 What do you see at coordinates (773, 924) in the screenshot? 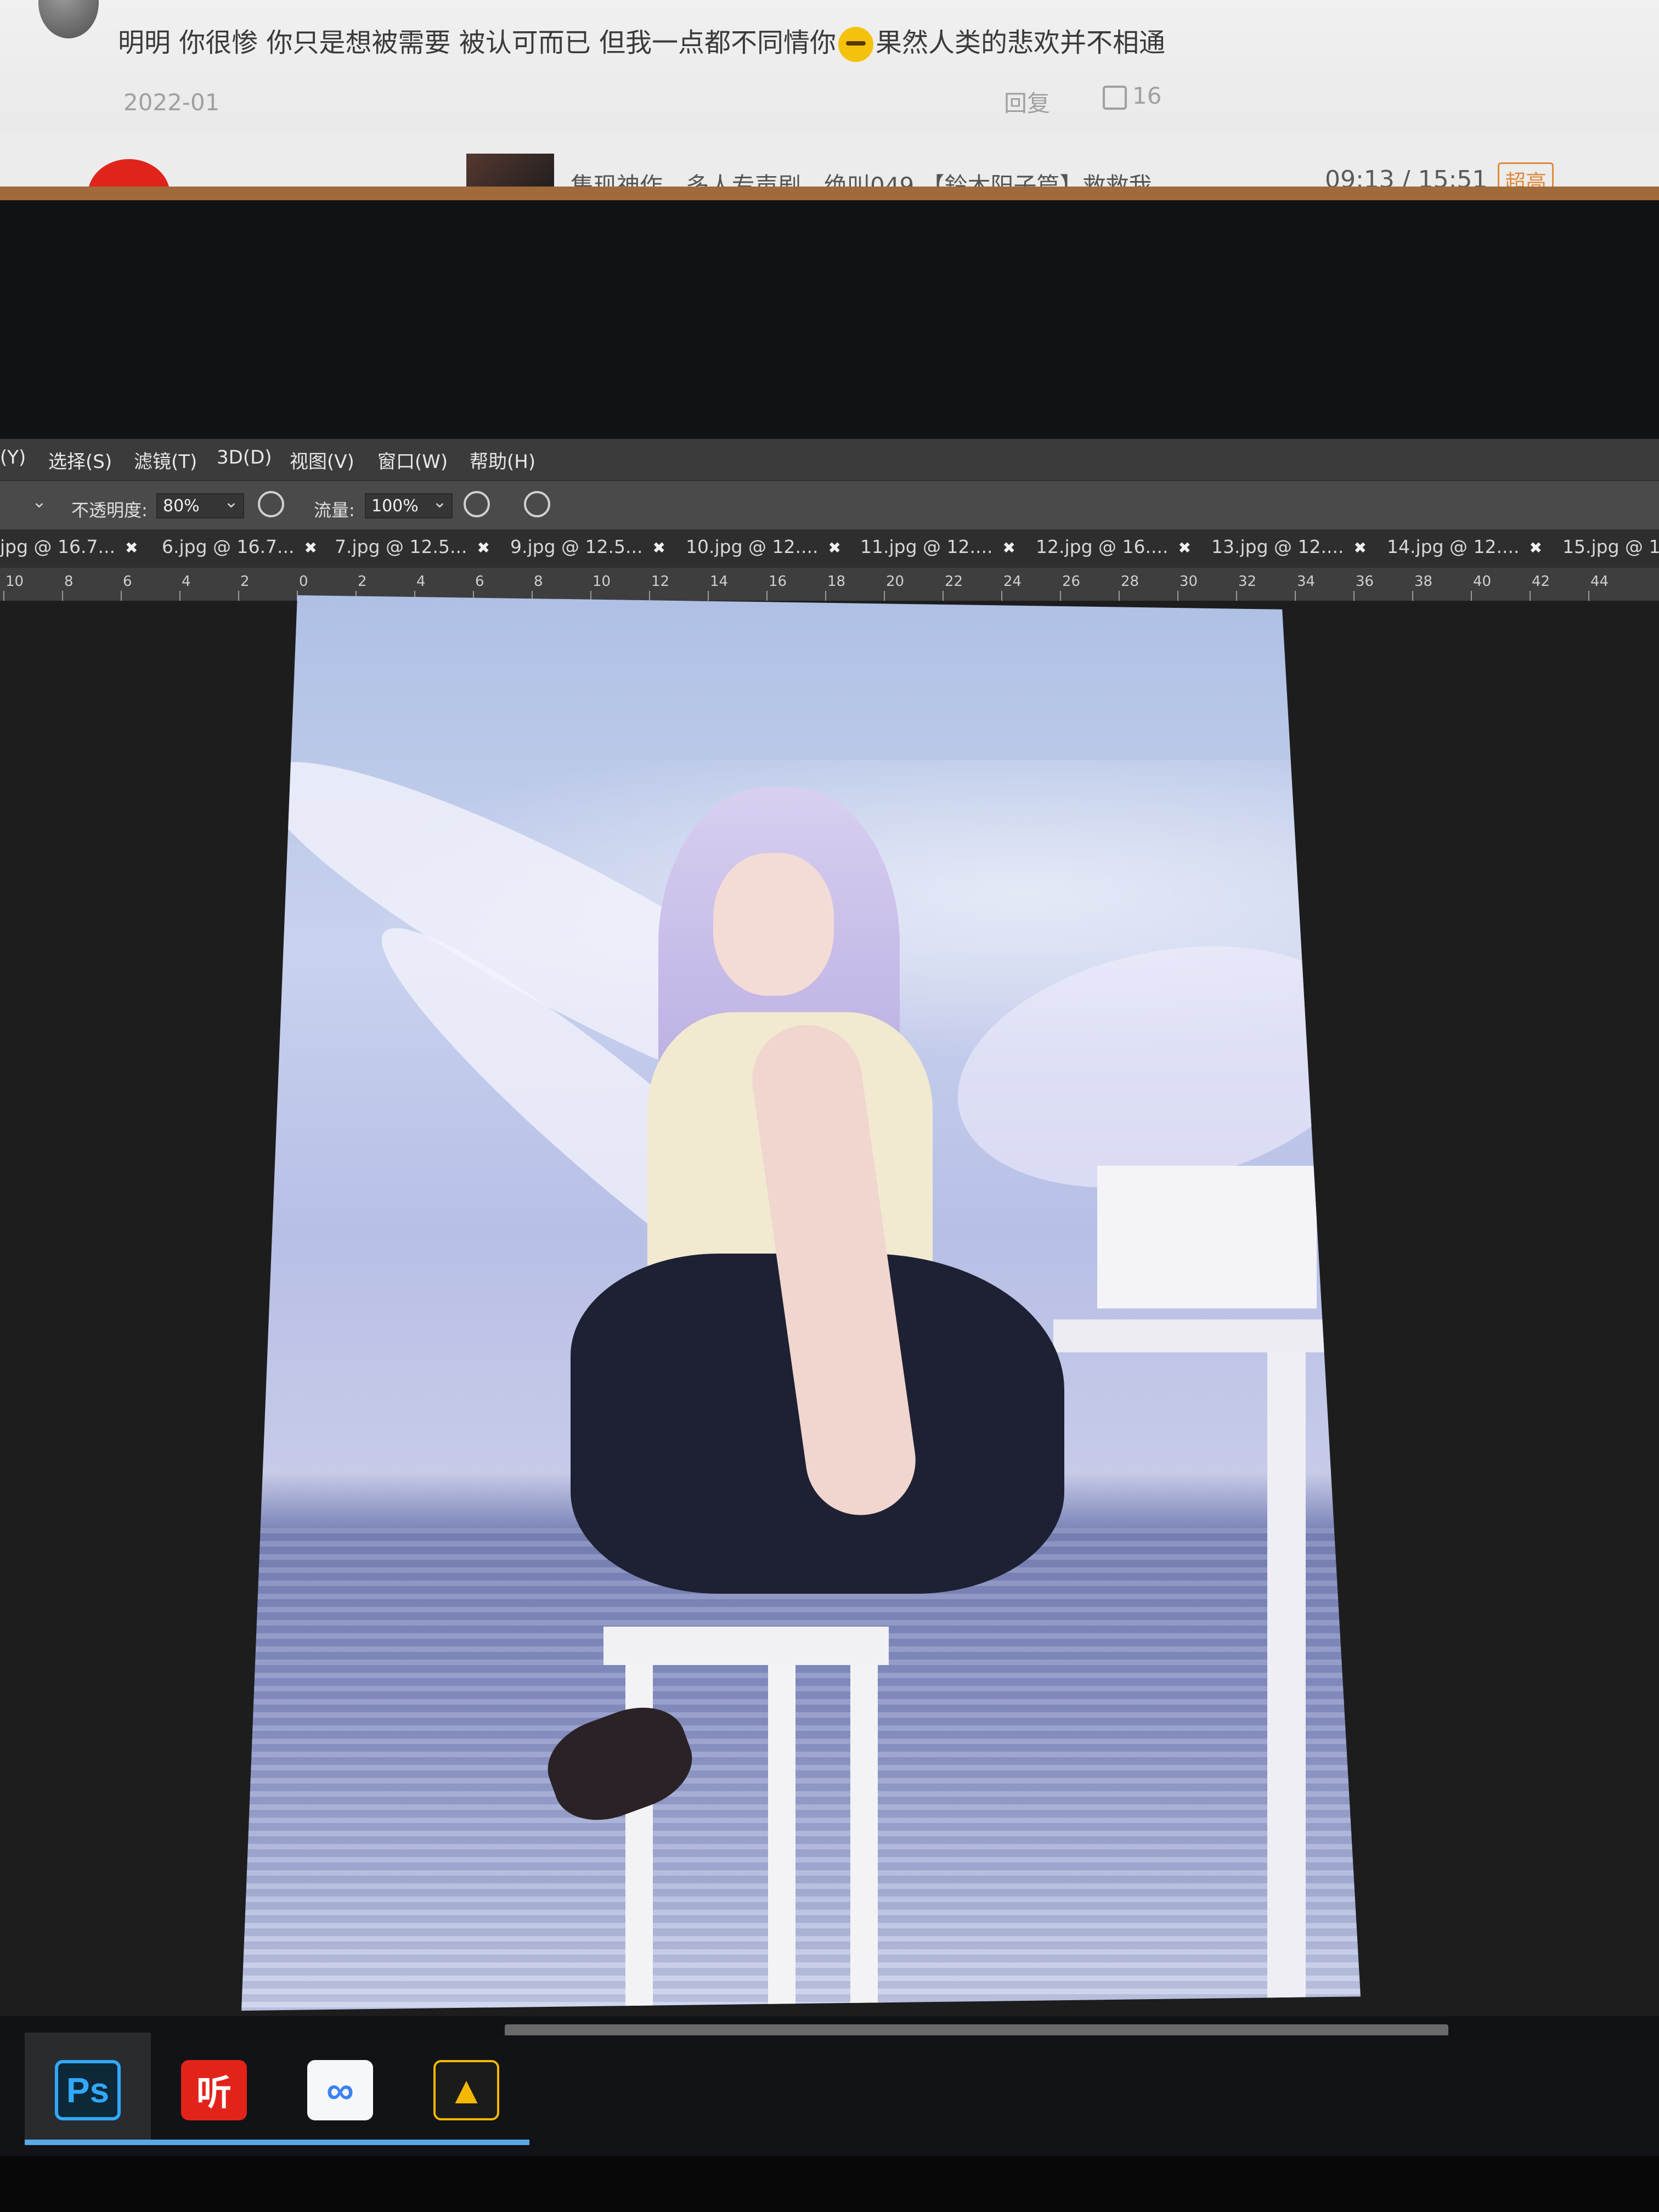
I see `face` at bounding box center [773, 924].